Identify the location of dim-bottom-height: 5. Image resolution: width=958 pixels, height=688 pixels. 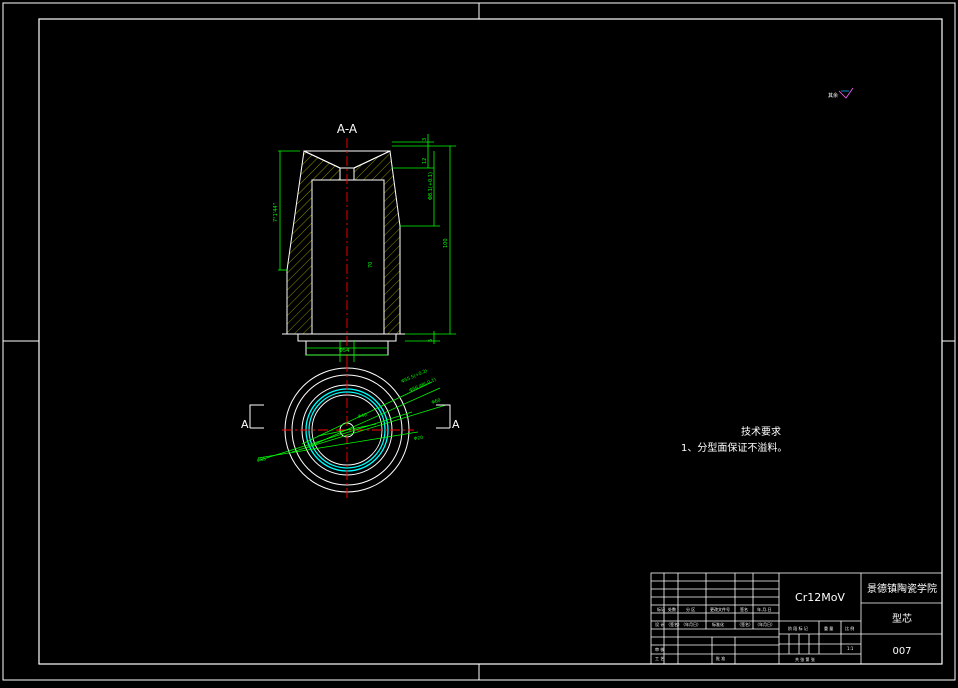
(431, 340).